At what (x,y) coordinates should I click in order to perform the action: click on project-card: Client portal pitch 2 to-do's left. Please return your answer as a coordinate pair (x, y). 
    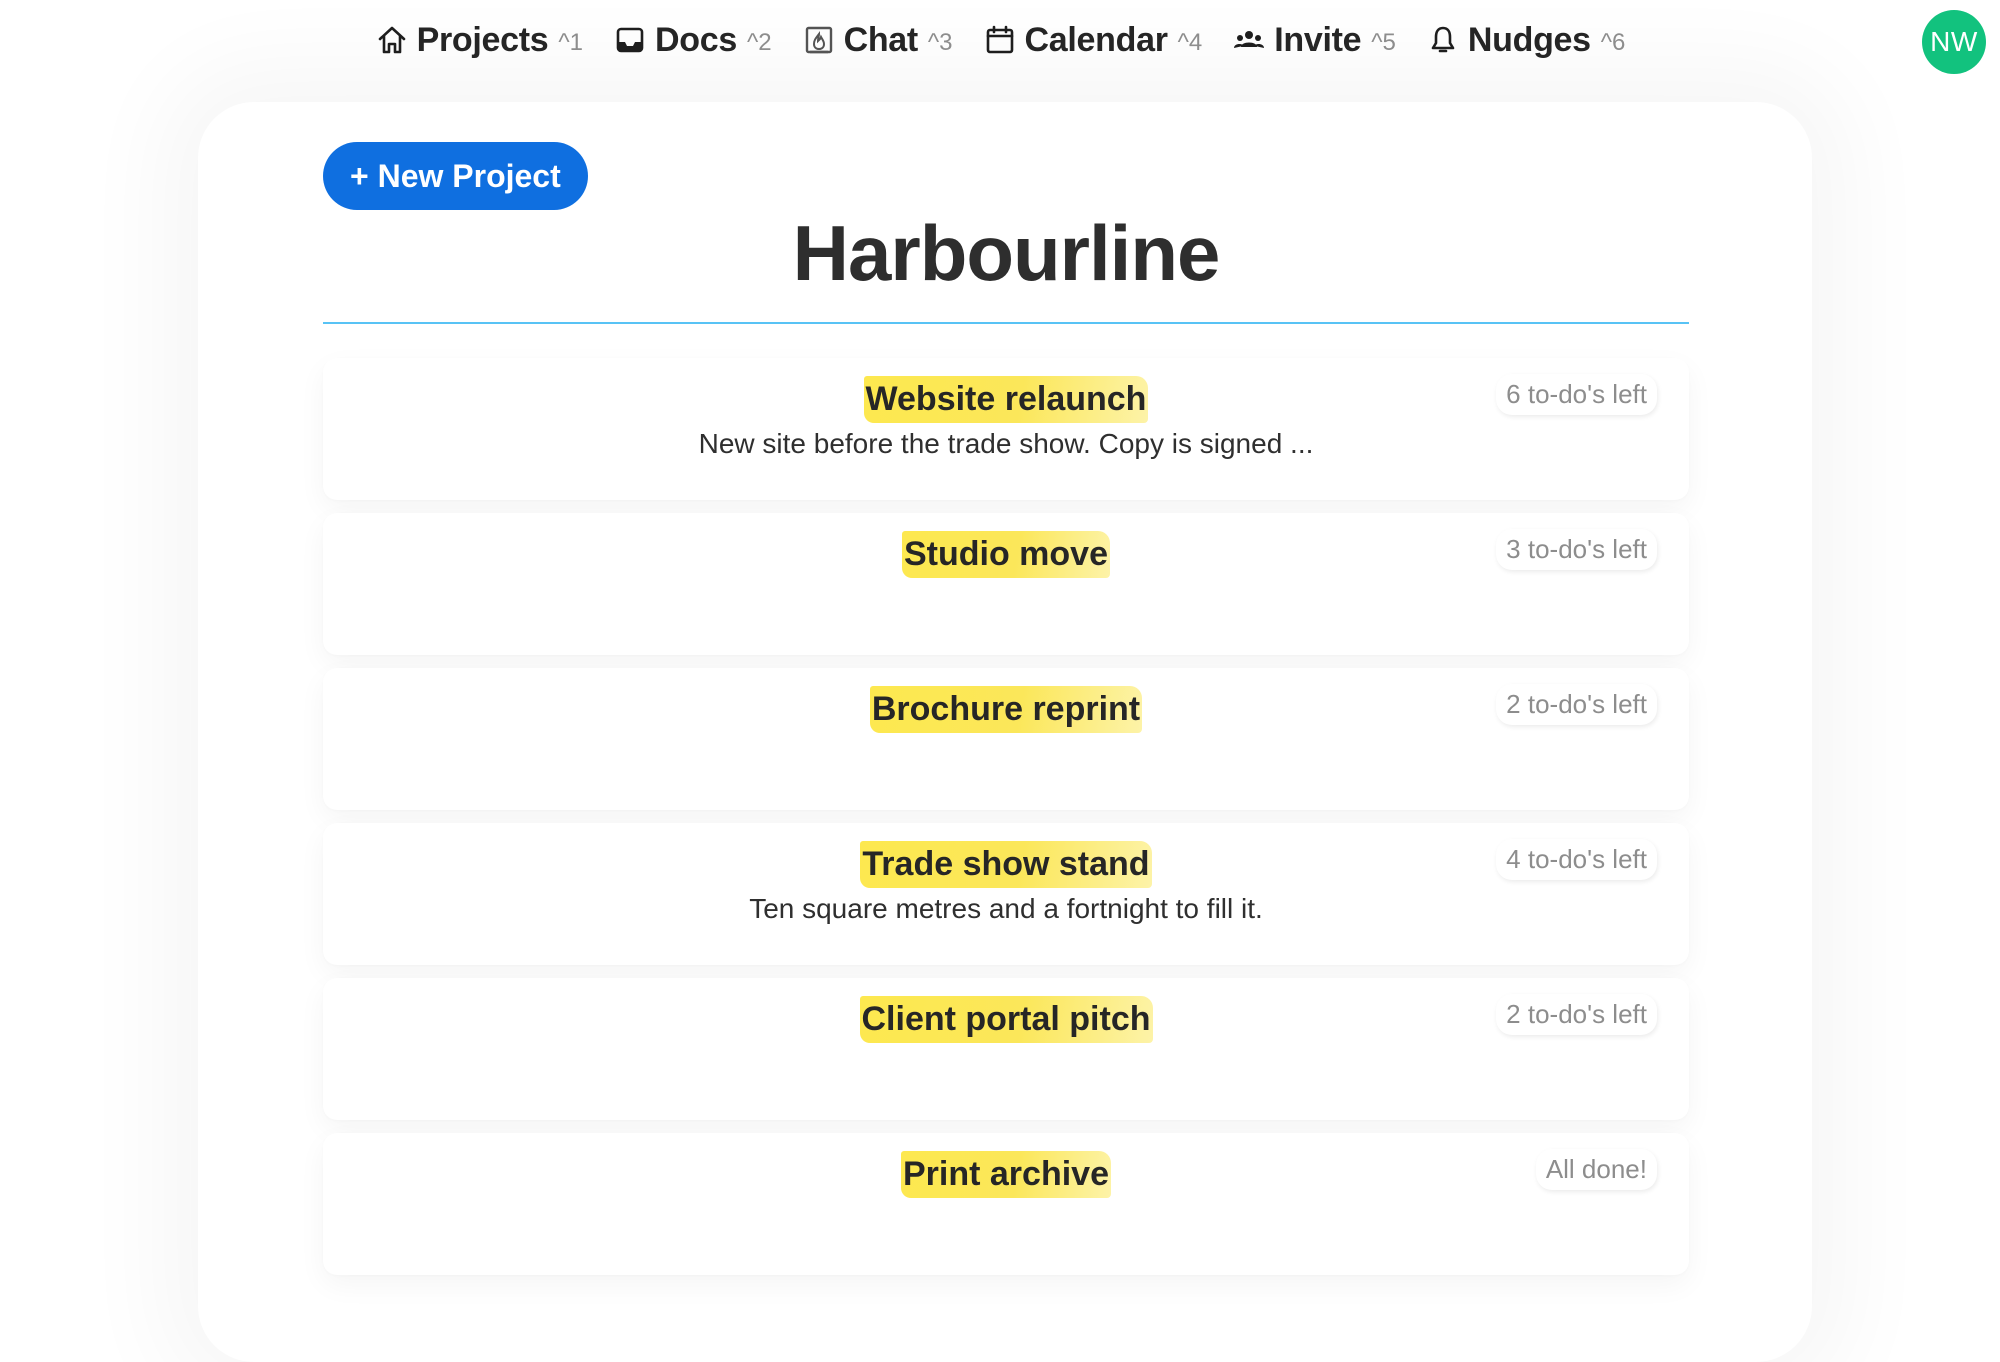
    Looking at the image, I should click on (1006, 1049).